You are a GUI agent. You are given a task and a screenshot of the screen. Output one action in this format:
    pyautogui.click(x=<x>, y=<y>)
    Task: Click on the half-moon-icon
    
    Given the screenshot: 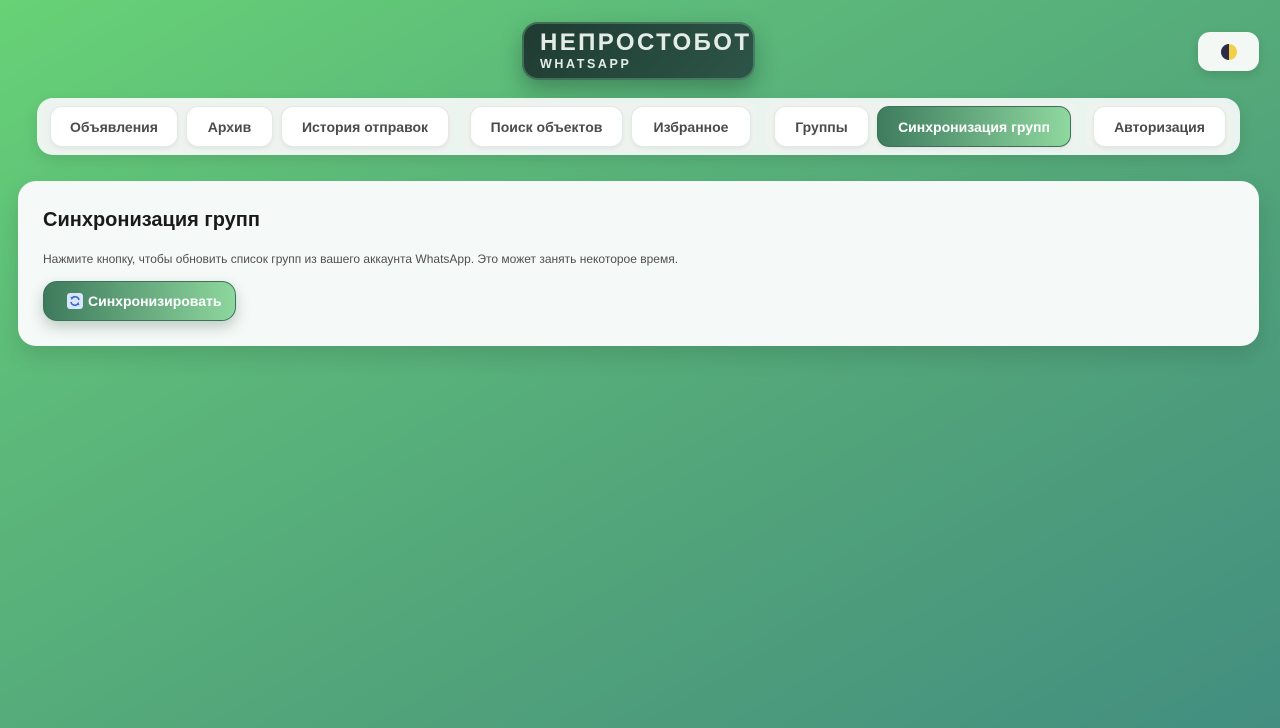 What is the action you would take?
    pyautogui.click(x=1228, y=51)
    